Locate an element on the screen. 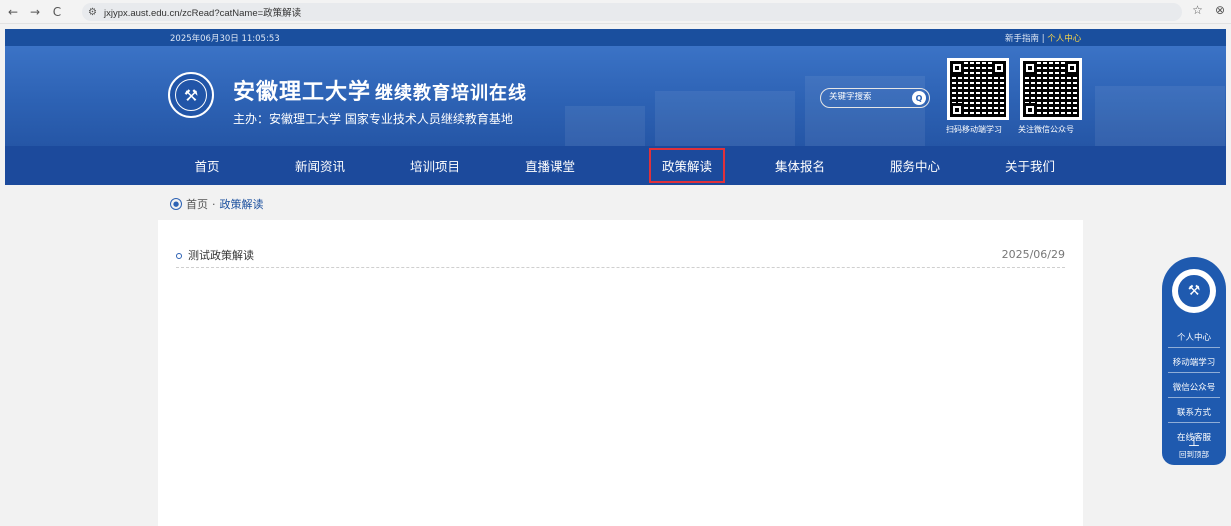 This screenshot has height=526, width=1231. nav-item-service: 服务中心 is located at coordinates (915, 165).